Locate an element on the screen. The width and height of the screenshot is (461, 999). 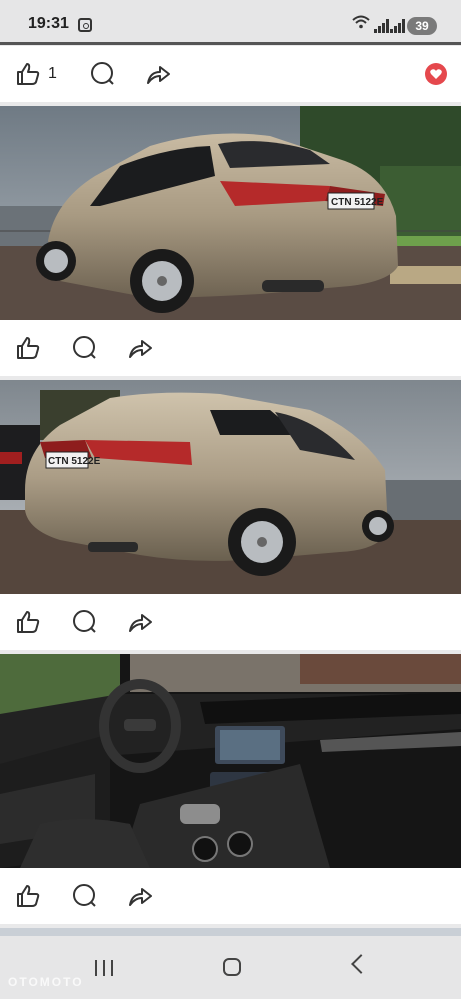
system-nav-bar is located at coordinates (230, 967).